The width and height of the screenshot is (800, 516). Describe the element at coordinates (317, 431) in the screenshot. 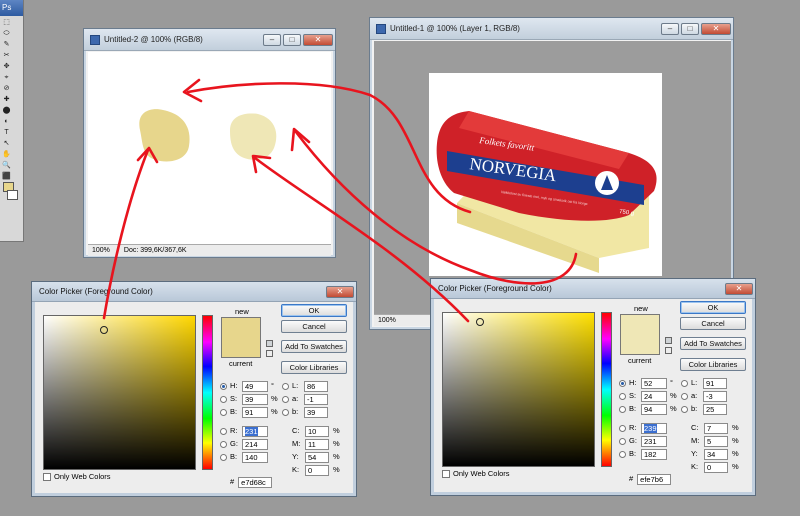

I see `input-c: 10` at that location.